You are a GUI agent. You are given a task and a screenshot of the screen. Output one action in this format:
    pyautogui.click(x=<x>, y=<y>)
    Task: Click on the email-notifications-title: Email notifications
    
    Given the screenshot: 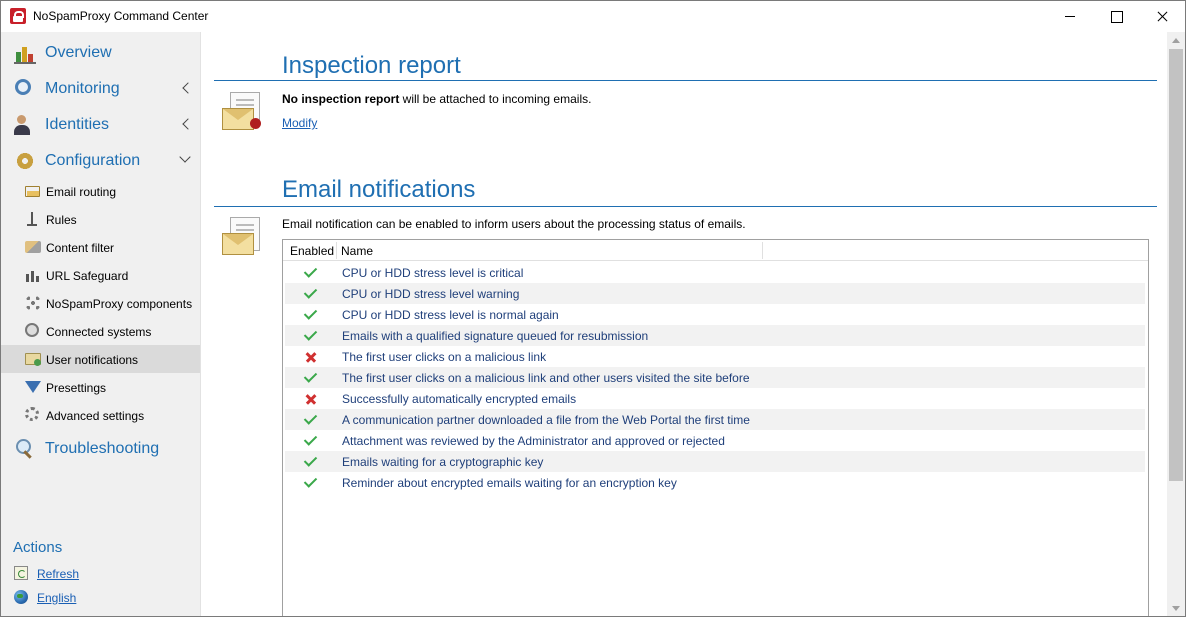 What is the action you would take?
    pyautogui.click(x=379, y=189)
    